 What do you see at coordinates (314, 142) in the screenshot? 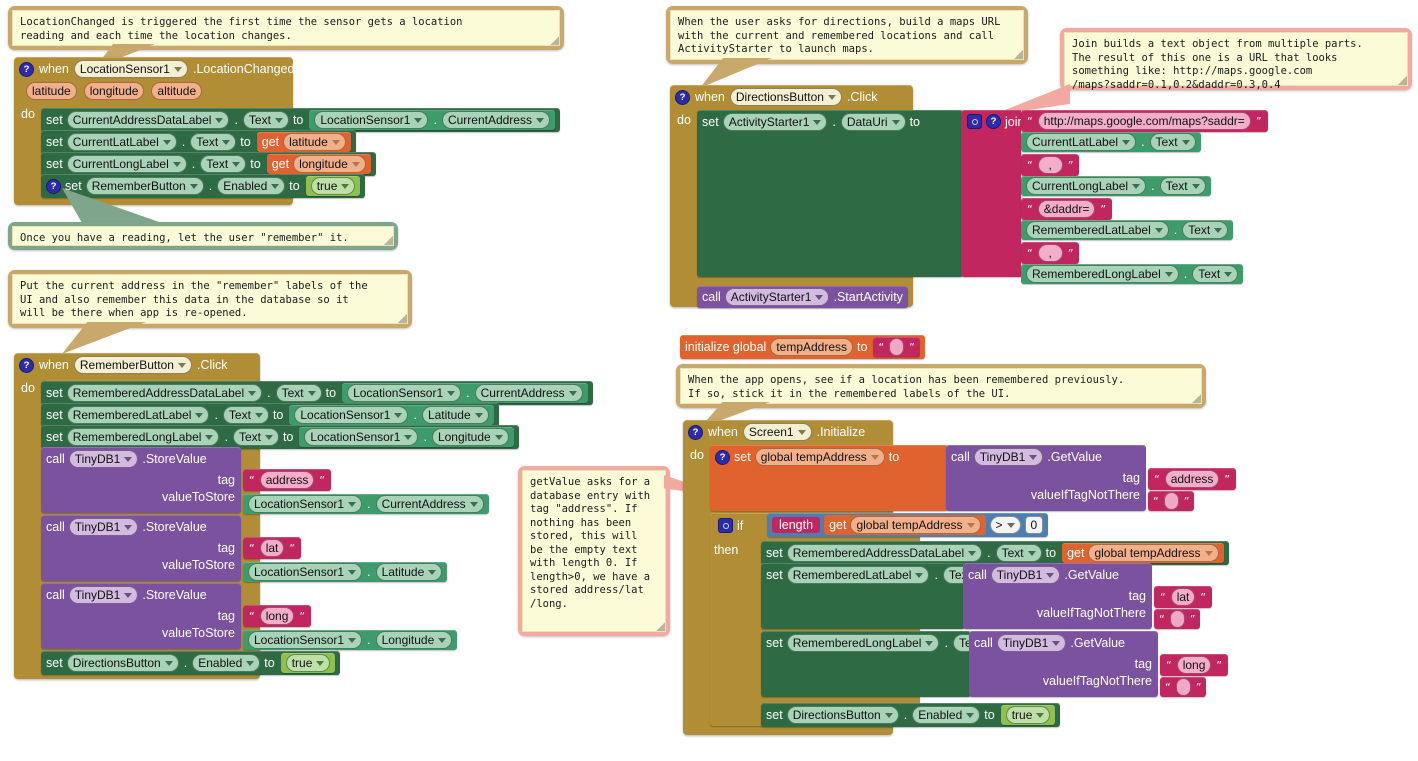
I see `variable-dropdown: latitude` at bounding box center [314, 142].